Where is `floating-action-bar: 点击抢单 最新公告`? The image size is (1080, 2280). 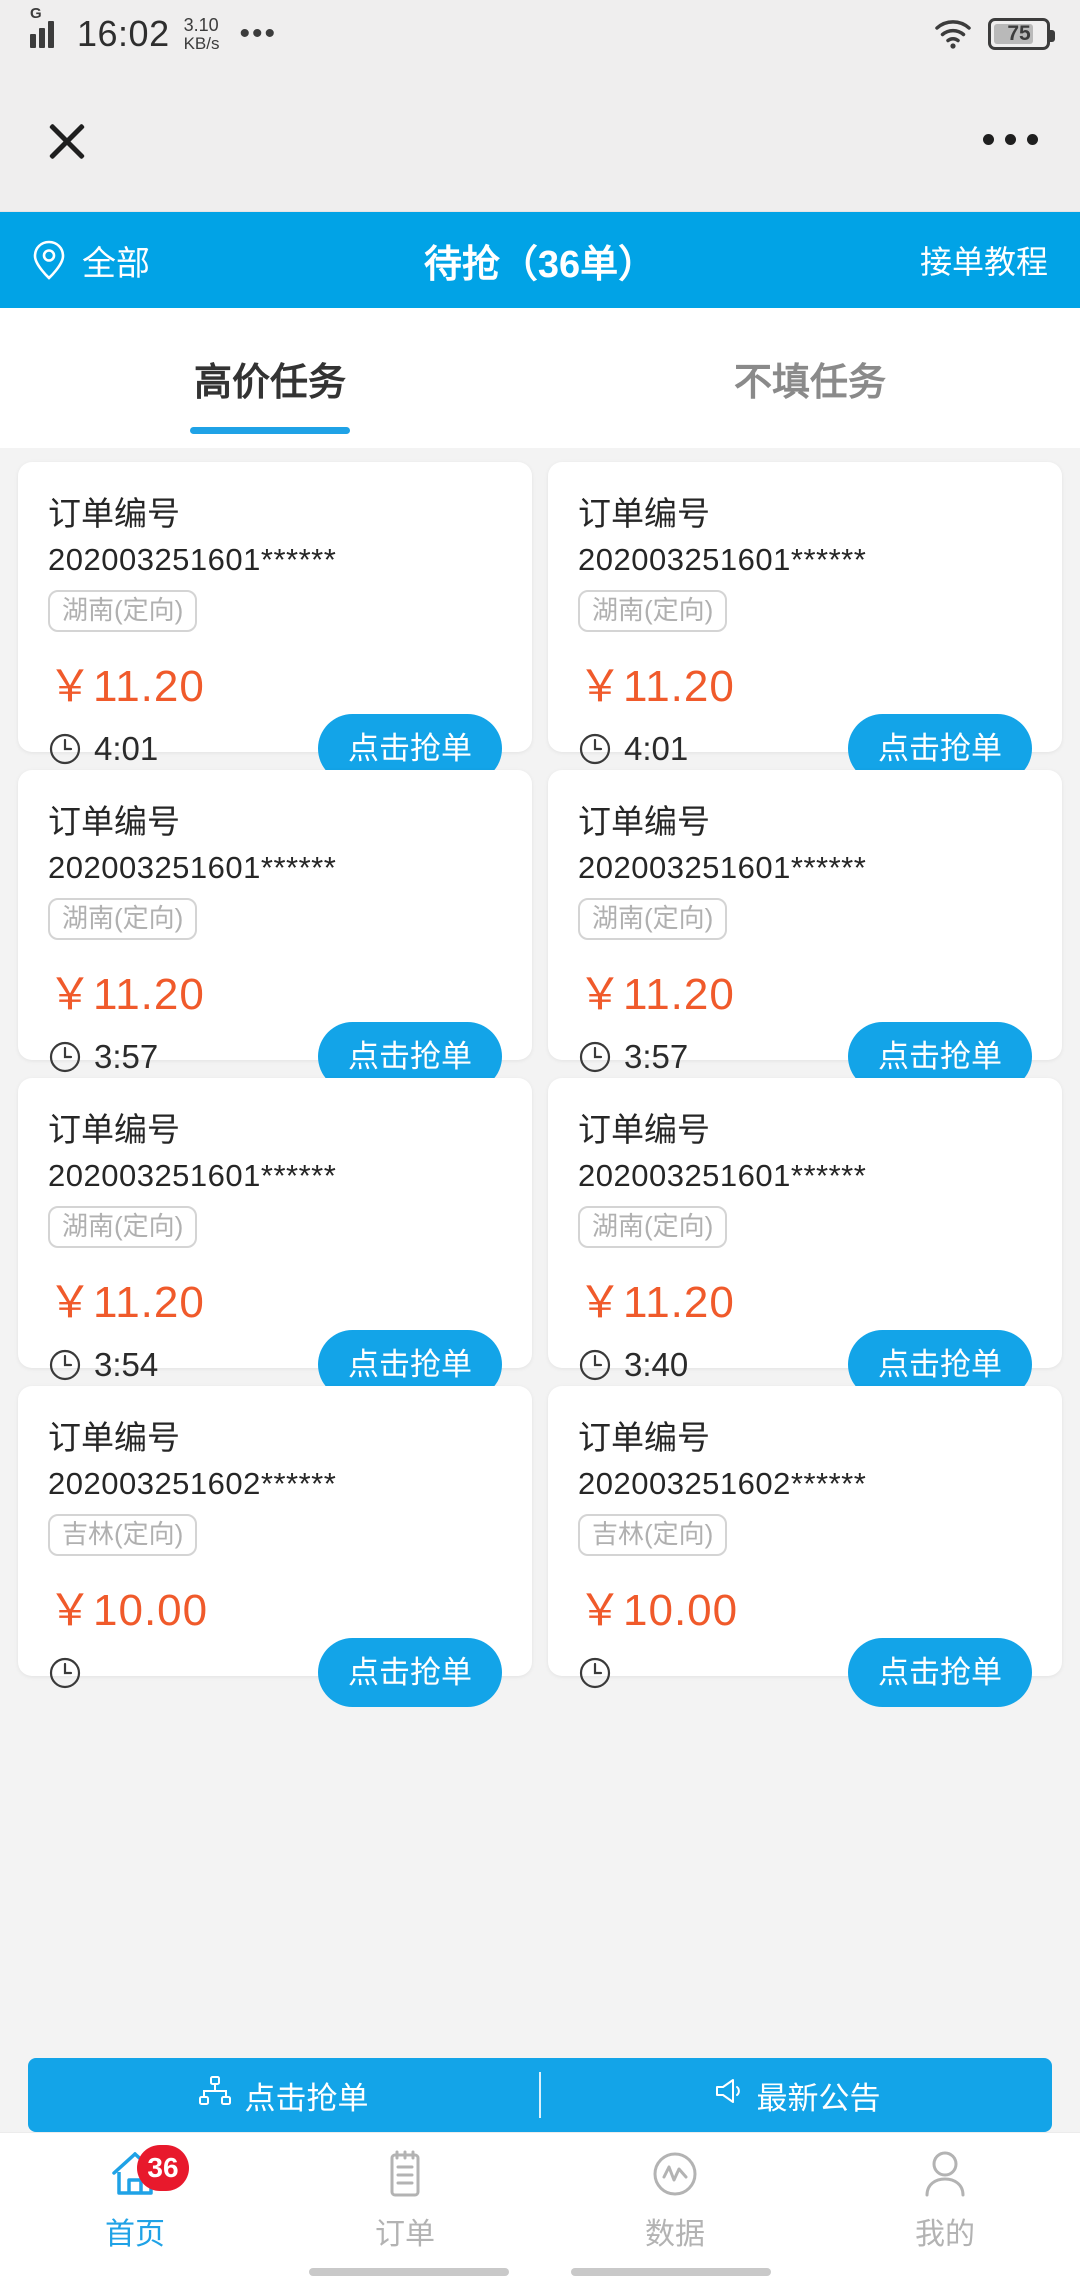
floating-action-bar: 点击抢单 最新公告 is located at coordinates (540, 2095).